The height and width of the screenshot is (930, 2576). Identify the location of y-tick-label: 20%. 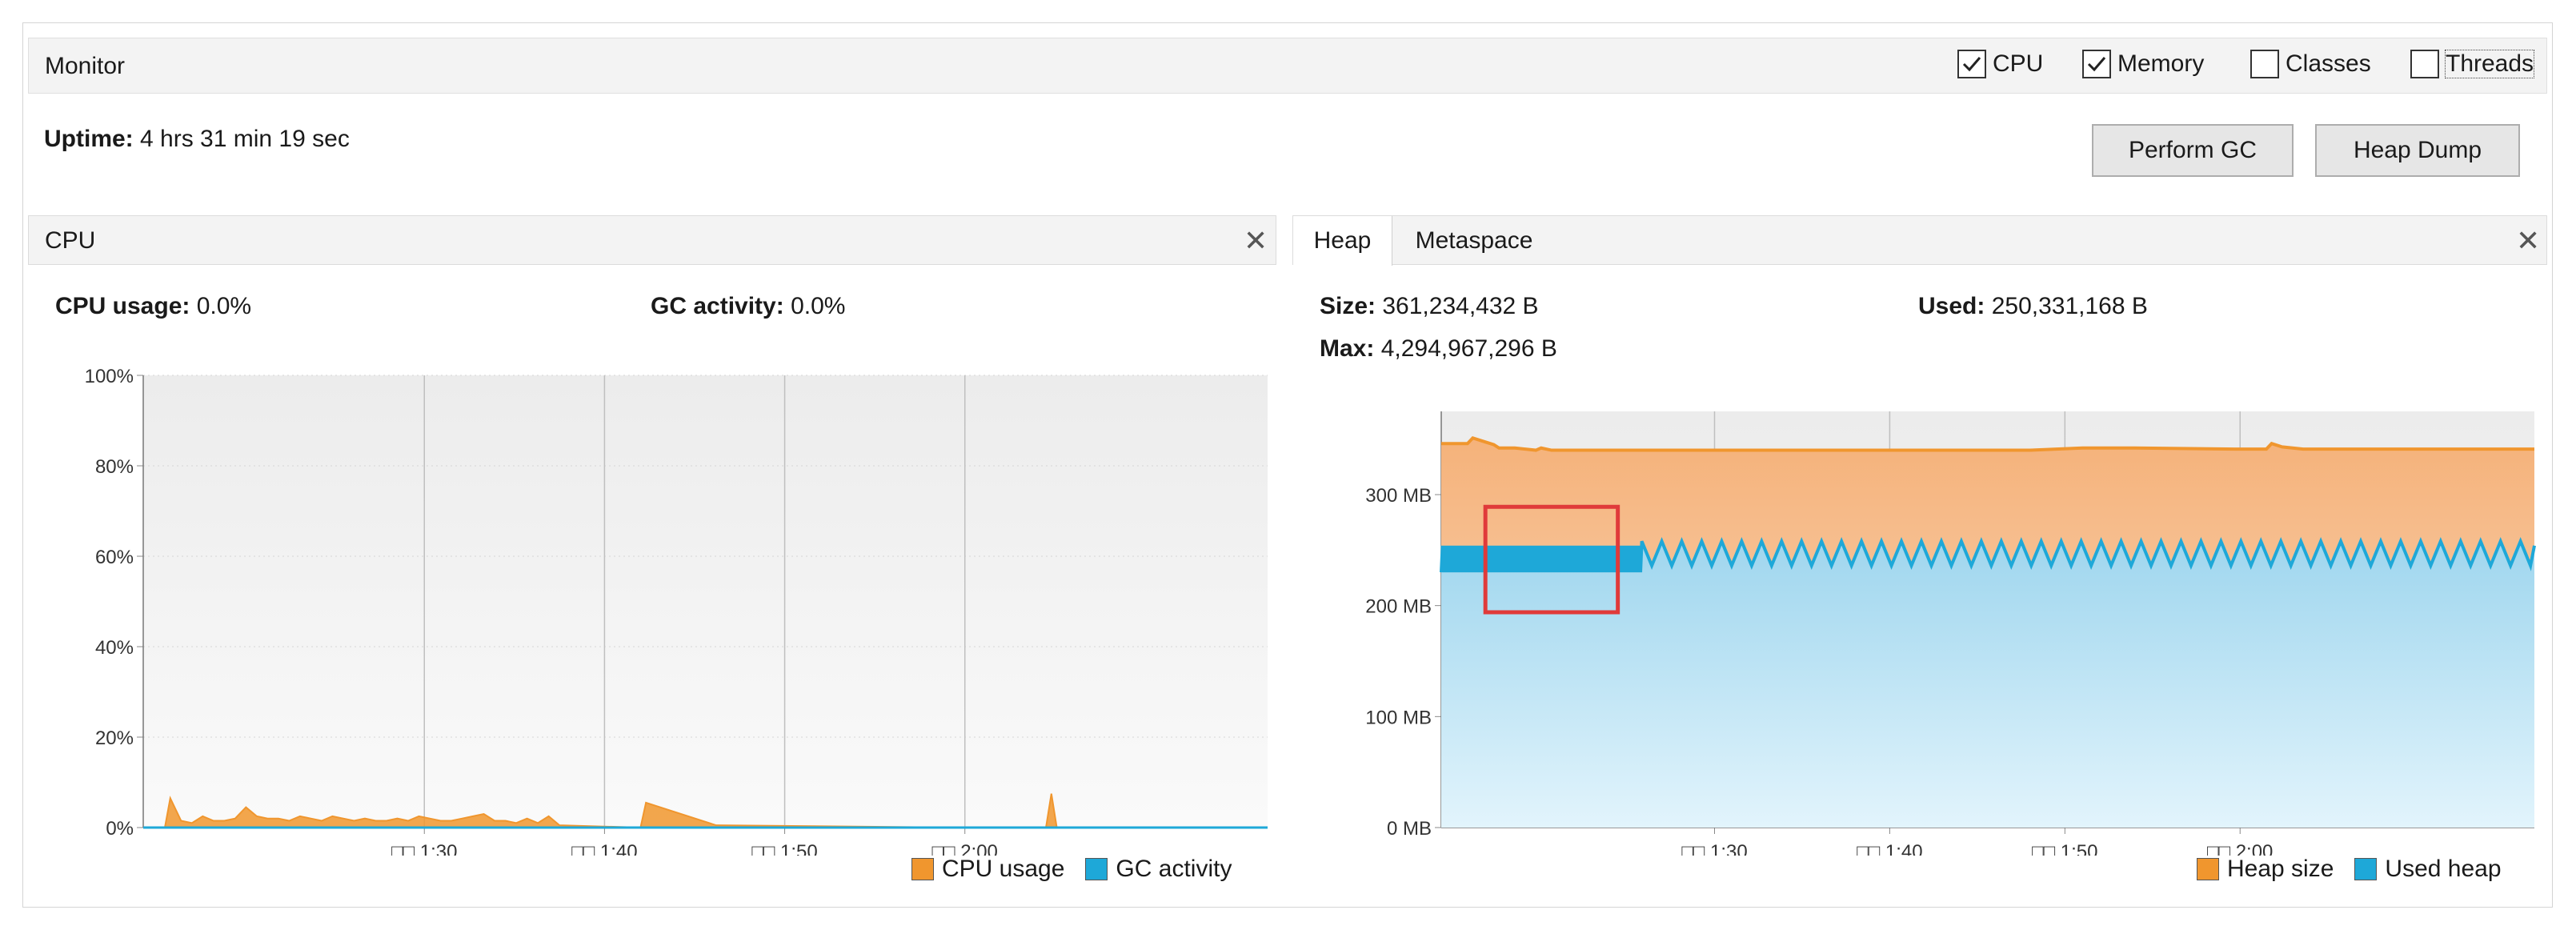
(114, 738).